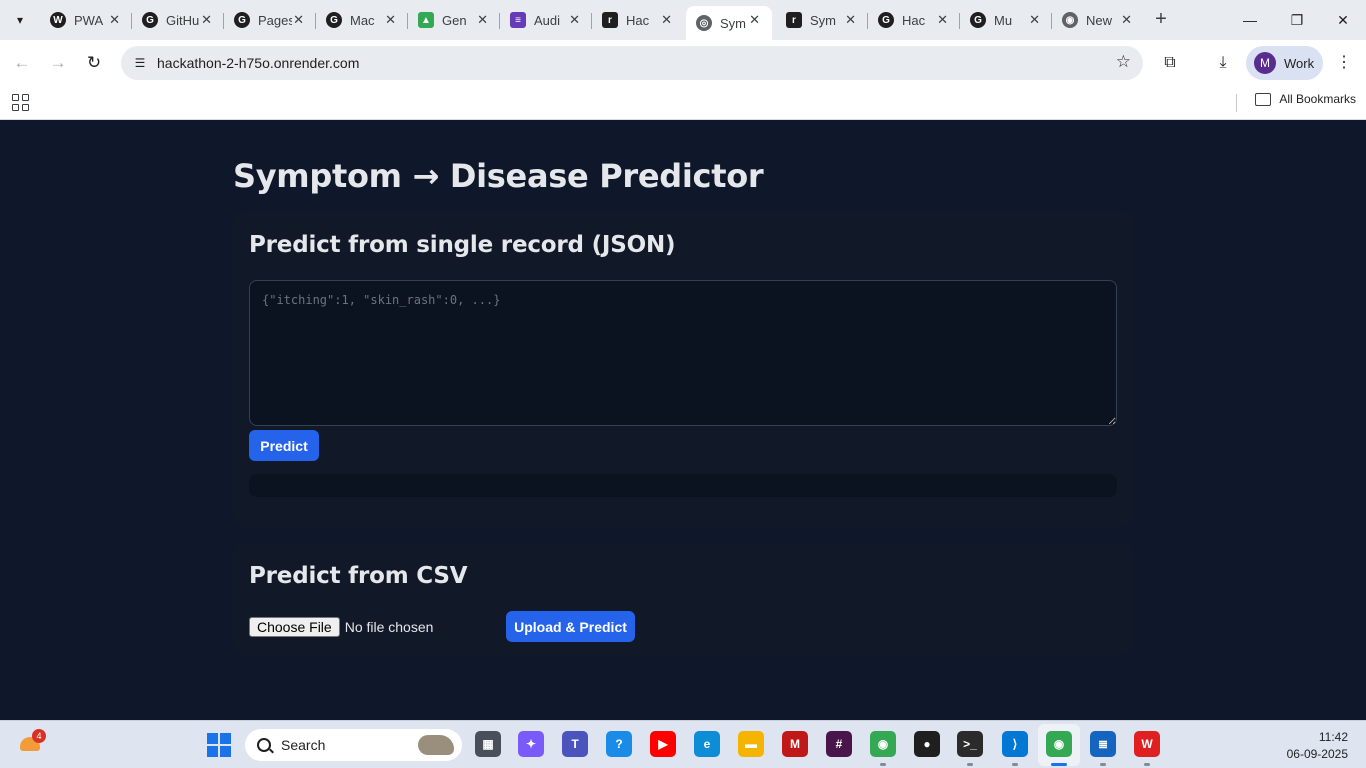 This screenshot has height=768, width=1366. What do you see at coordinates (795, 744) in the screenshot?
I see `mcafee-icon: M` at bounding box center [795, 744].